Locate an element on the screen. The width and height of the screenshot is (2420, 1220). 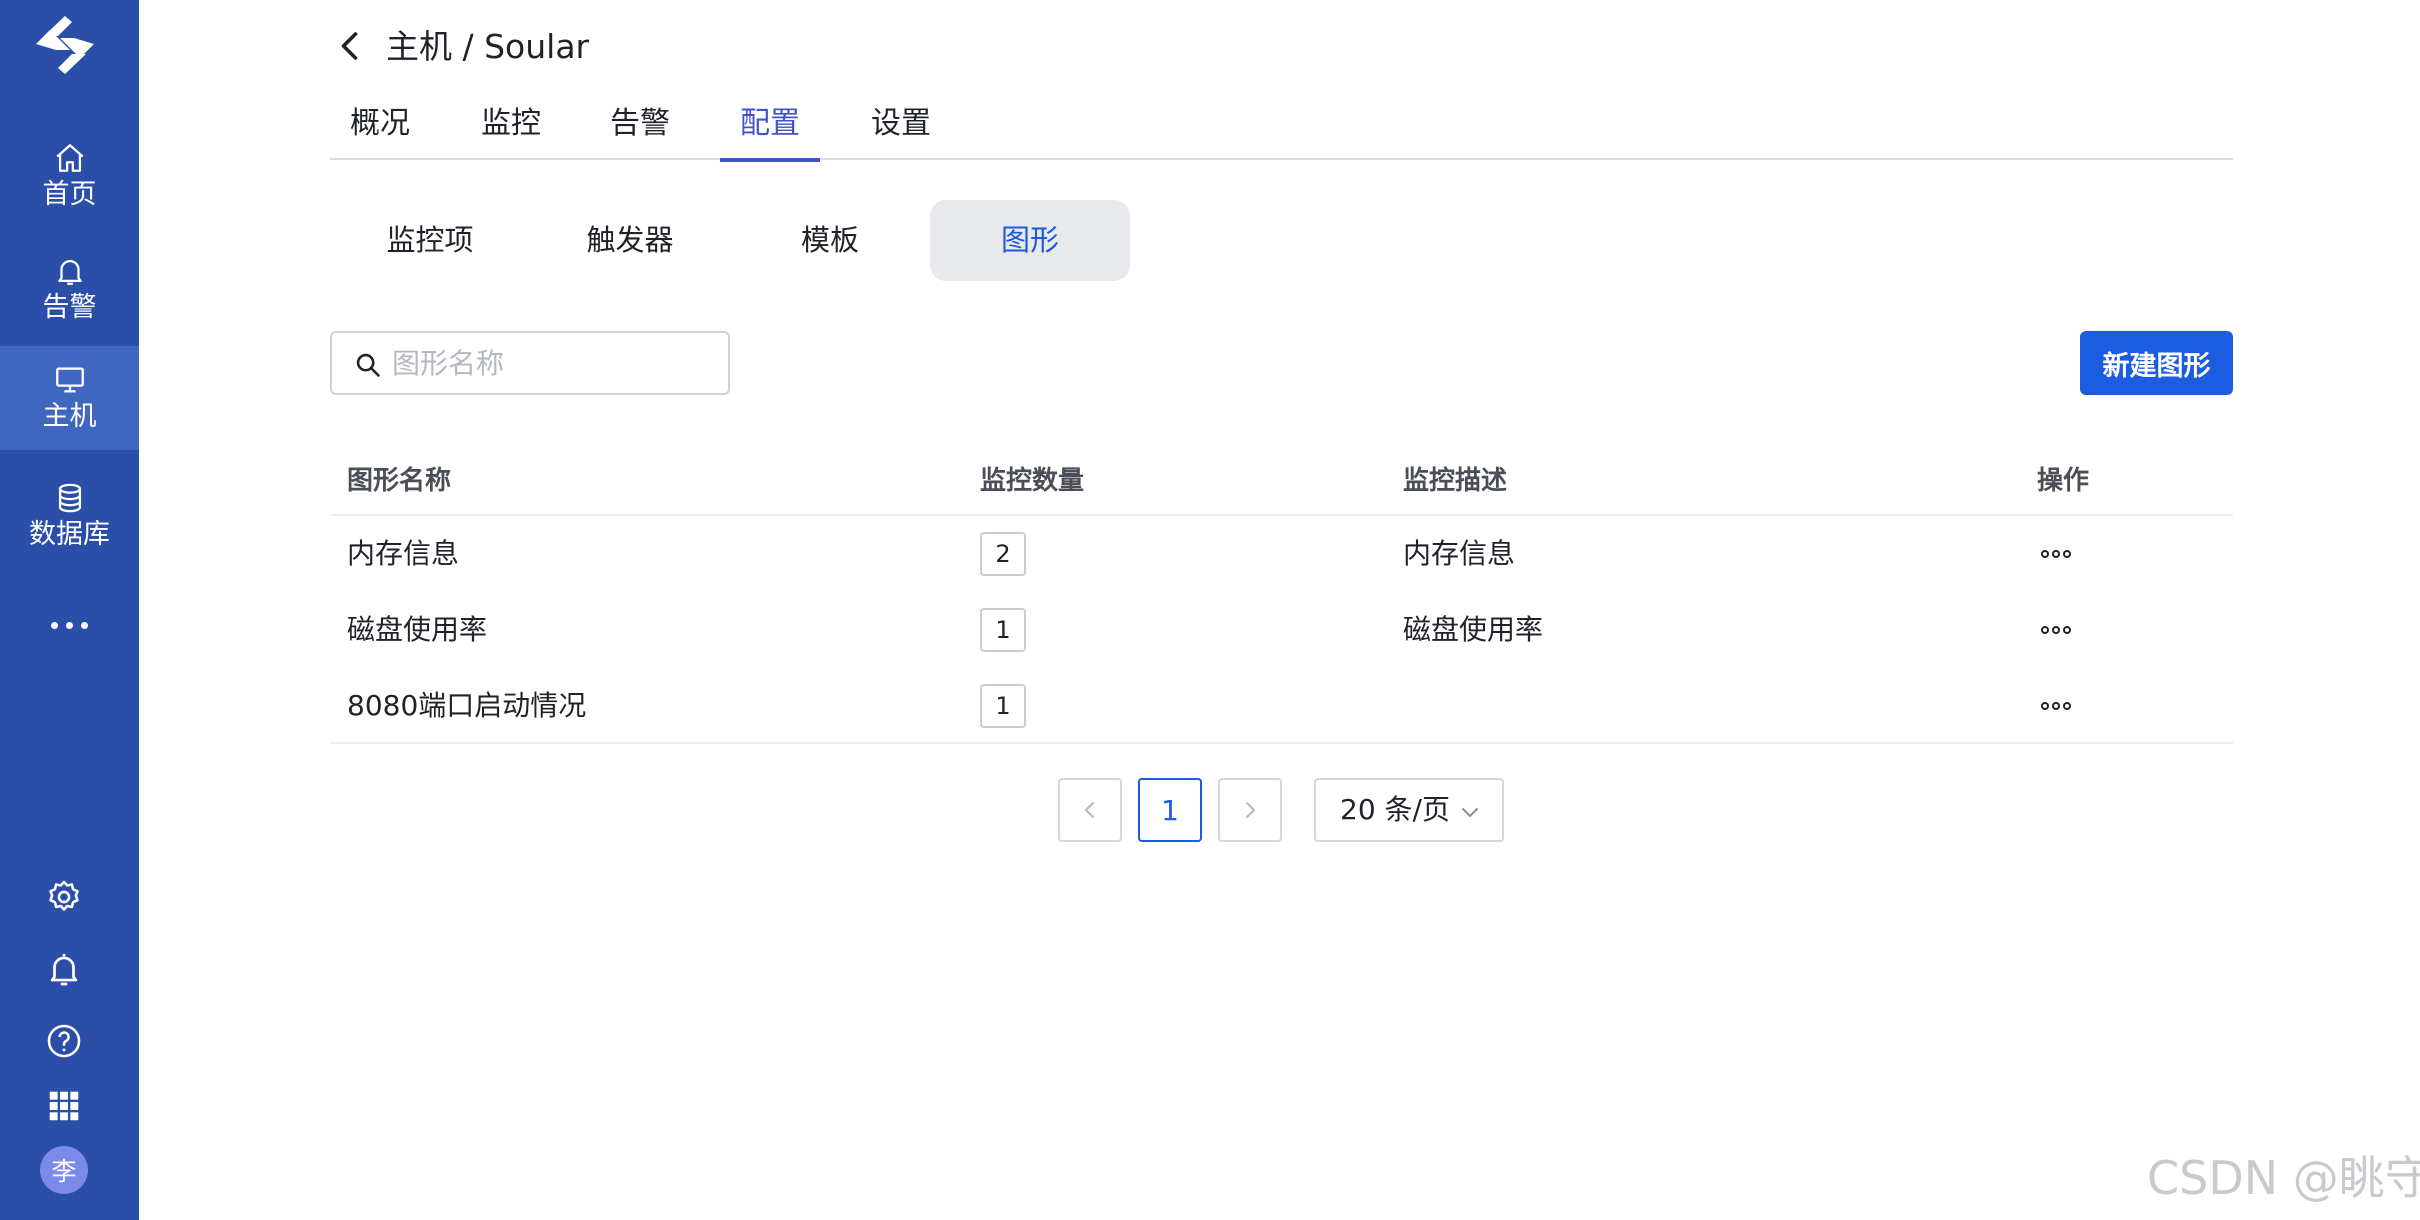
sidebar-item-label: 首页 is located at coordinates (69, 194).